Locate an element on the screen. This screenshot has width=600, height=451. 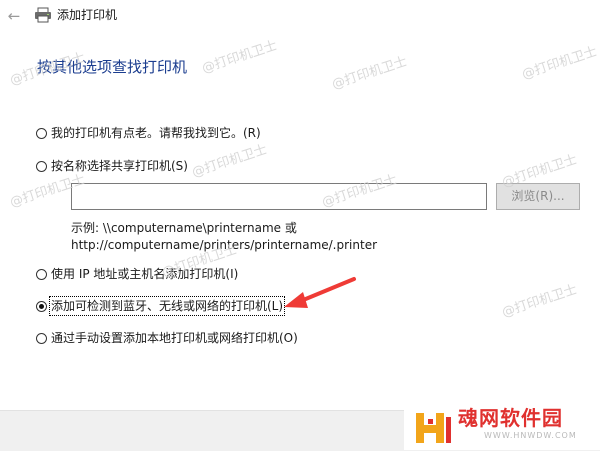
radio-shared-printer is located at coordinates (41, 166).